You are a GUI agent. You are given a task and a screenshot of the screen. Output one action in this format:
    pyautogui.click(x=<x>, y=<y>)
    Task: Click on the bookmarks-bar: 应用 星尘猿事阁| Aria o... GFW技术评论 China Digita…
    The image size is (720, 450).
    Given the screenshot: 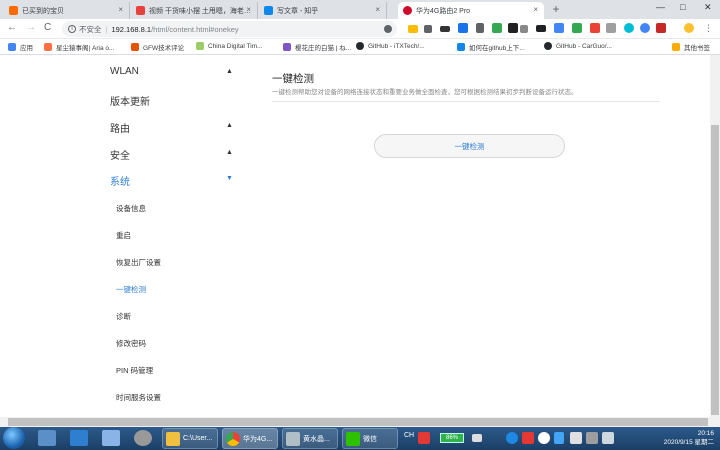 What is the action you would take?
    pyautogui.click(x=360, y=47)
    